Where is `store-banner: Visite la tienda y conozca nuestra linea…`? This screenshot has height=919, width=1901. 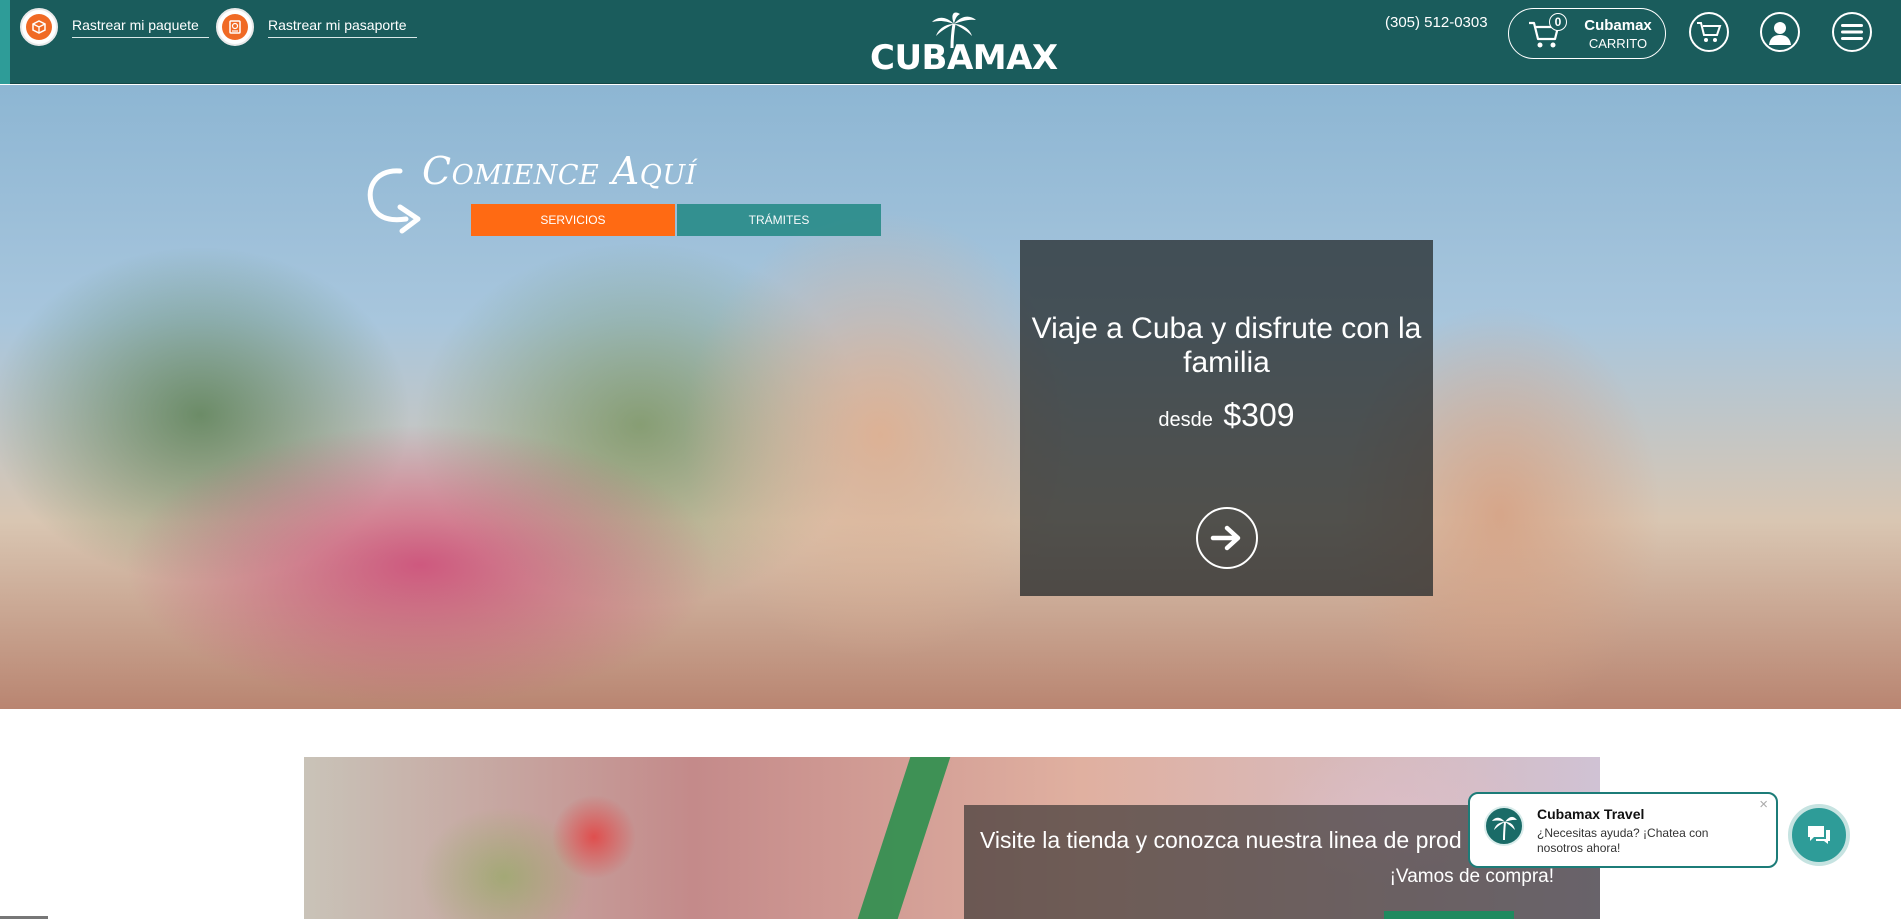 store-banner: Visite la tienda y conozca nuestra linea… is located at coordinates (952, 838).